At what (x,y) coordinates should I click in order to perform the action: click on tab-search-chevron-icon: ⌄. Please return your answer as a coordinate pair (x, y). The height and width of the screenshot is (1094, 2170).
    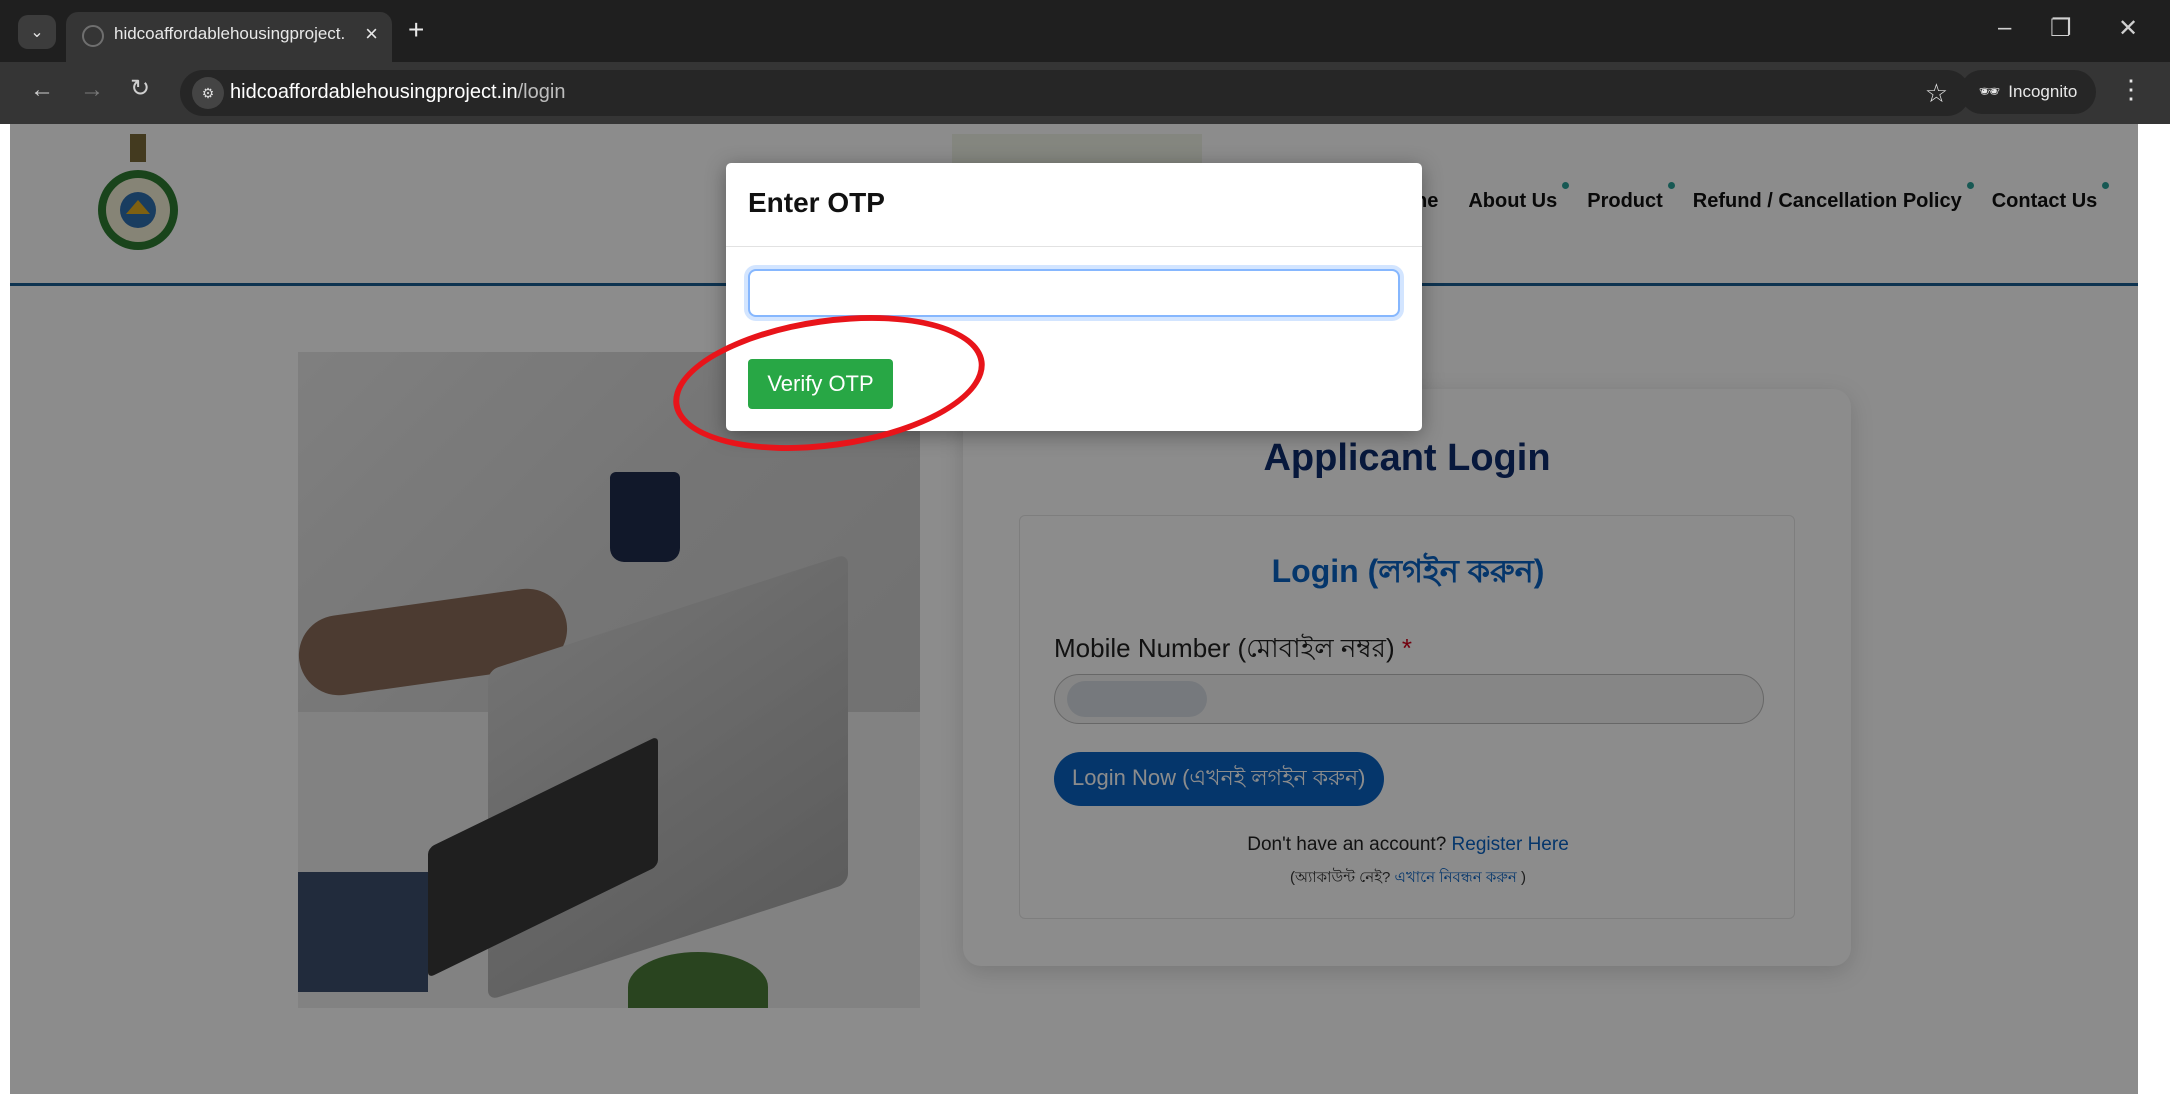
    Looking at the image, I should click on (37, 32).